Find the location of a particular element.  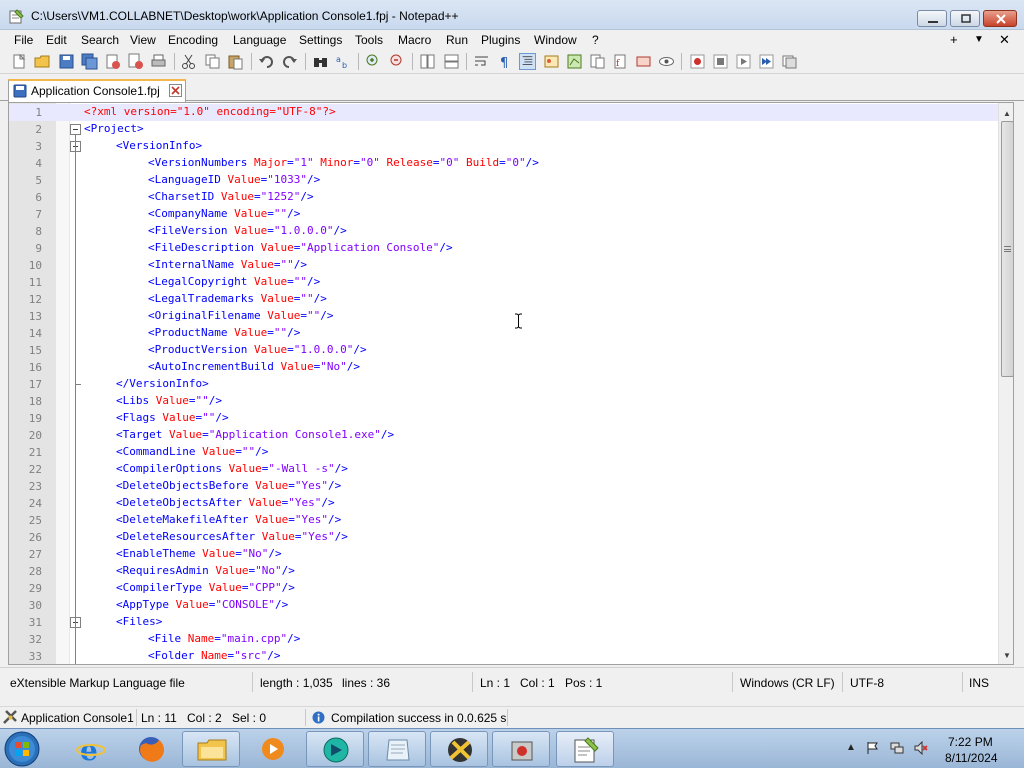

taskbar-explorer is located at coordinates (211, 749).